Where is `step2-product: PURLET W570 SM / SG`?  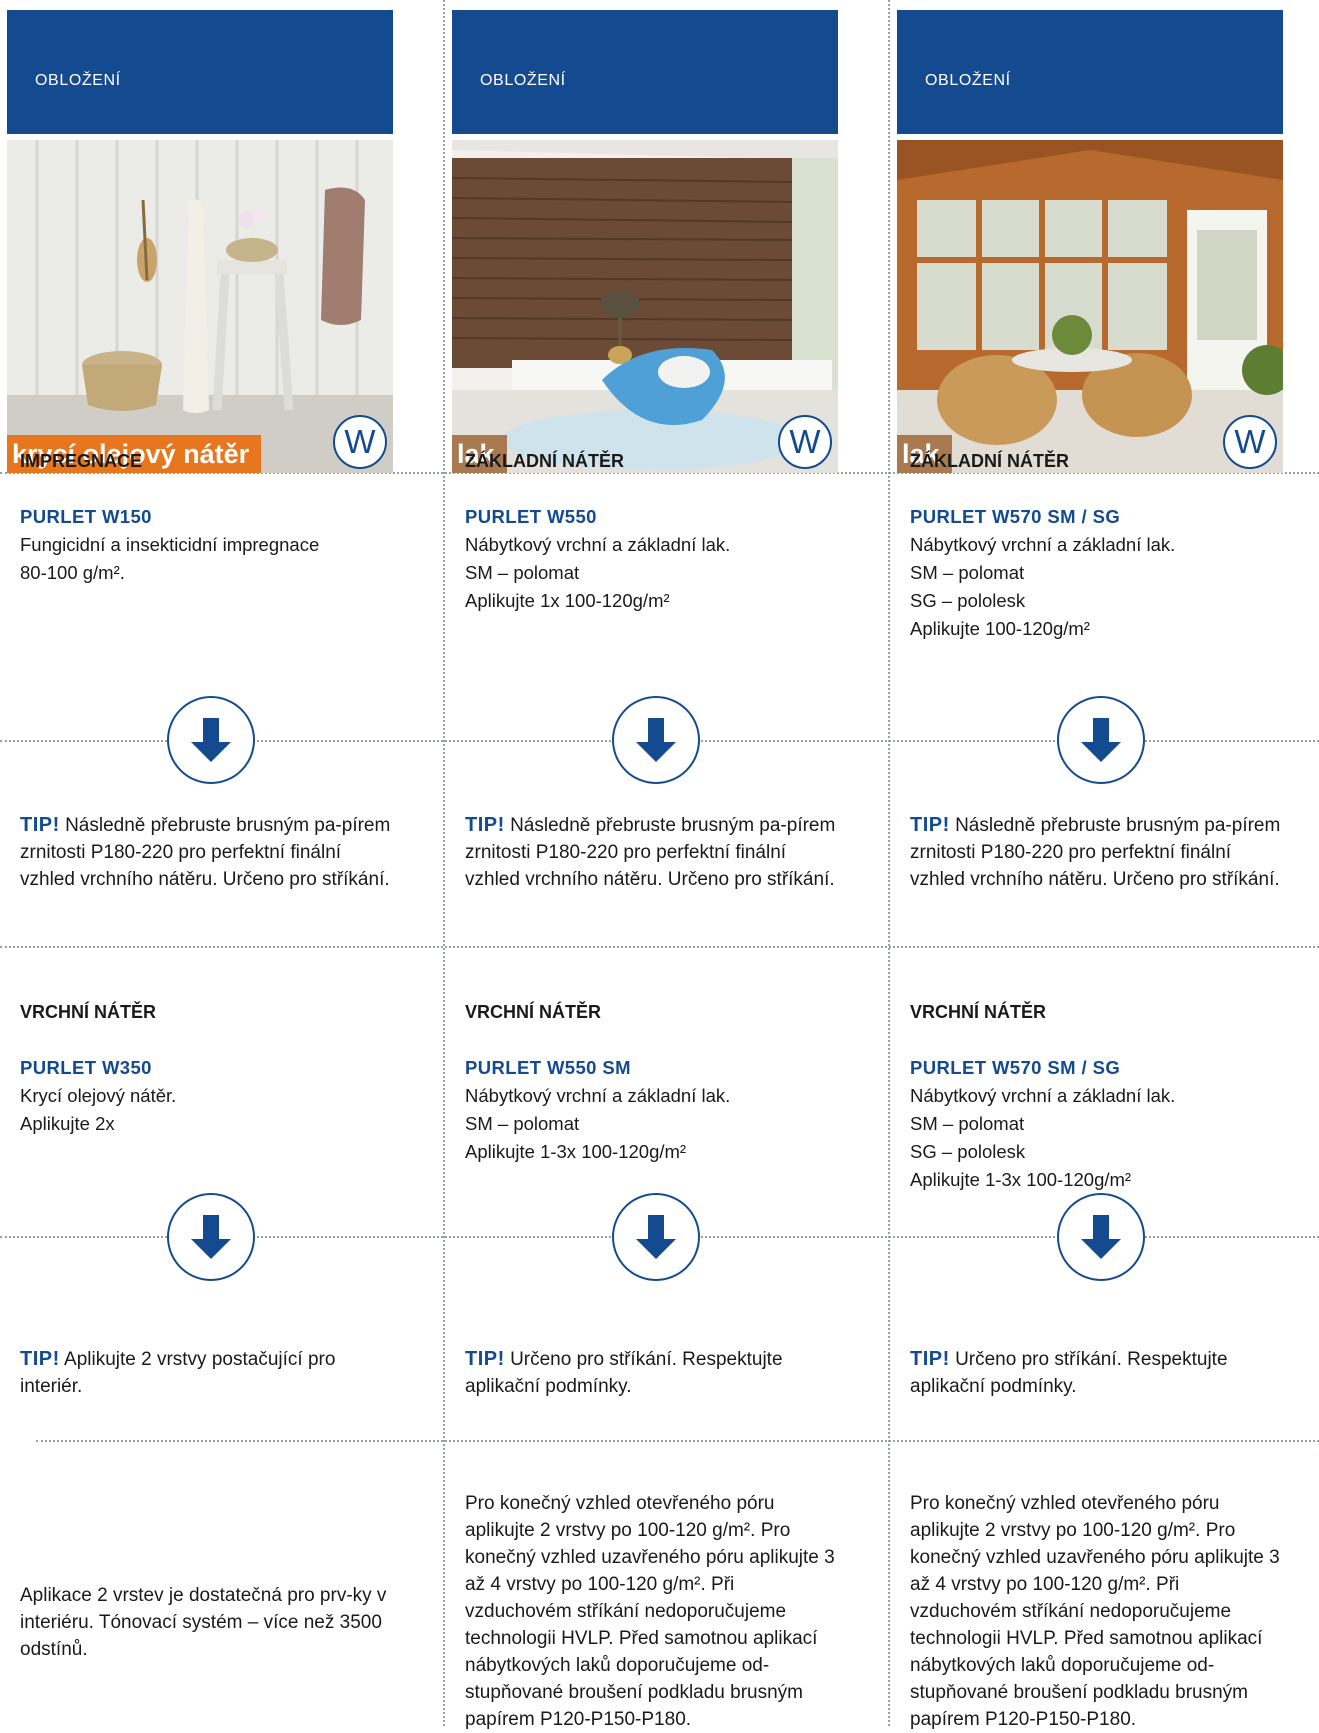
step2-product: PURLET W570 SM / SG is located at coordinates (1015, 1067).